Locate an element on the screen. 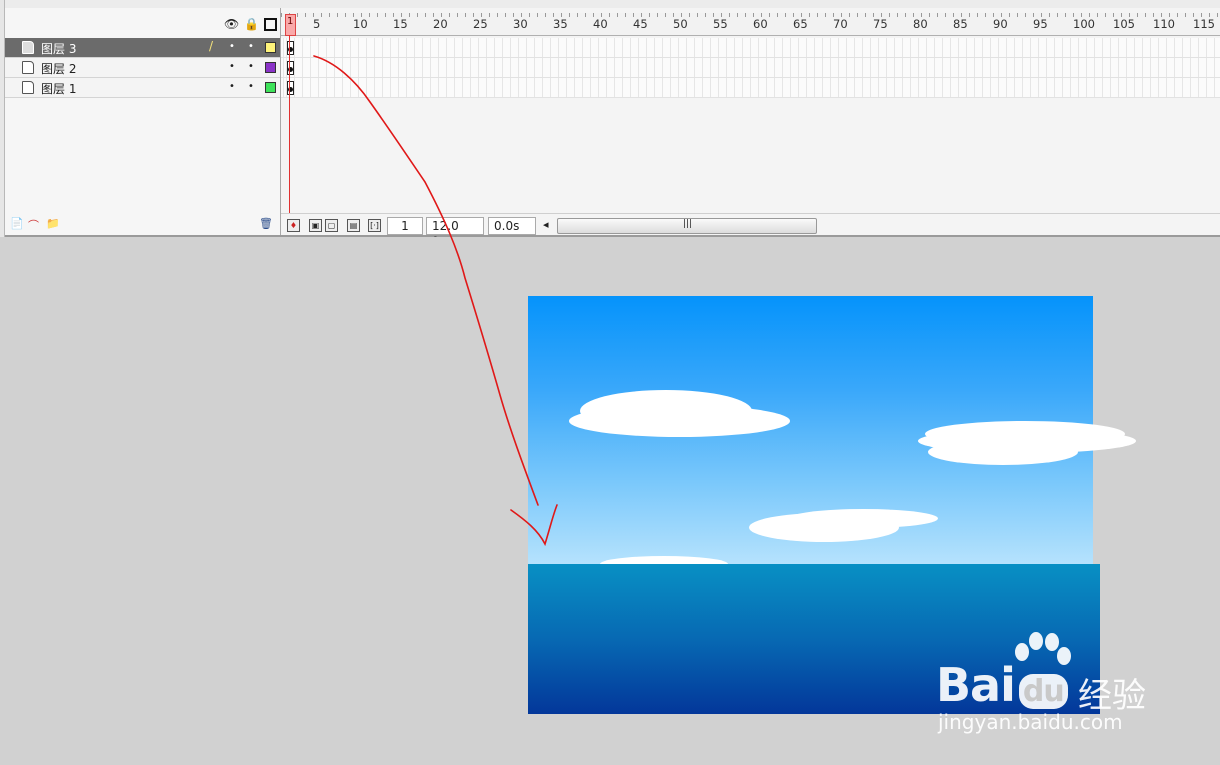  layers-header: 👁 🔒 is located at coordinates (142, 24).